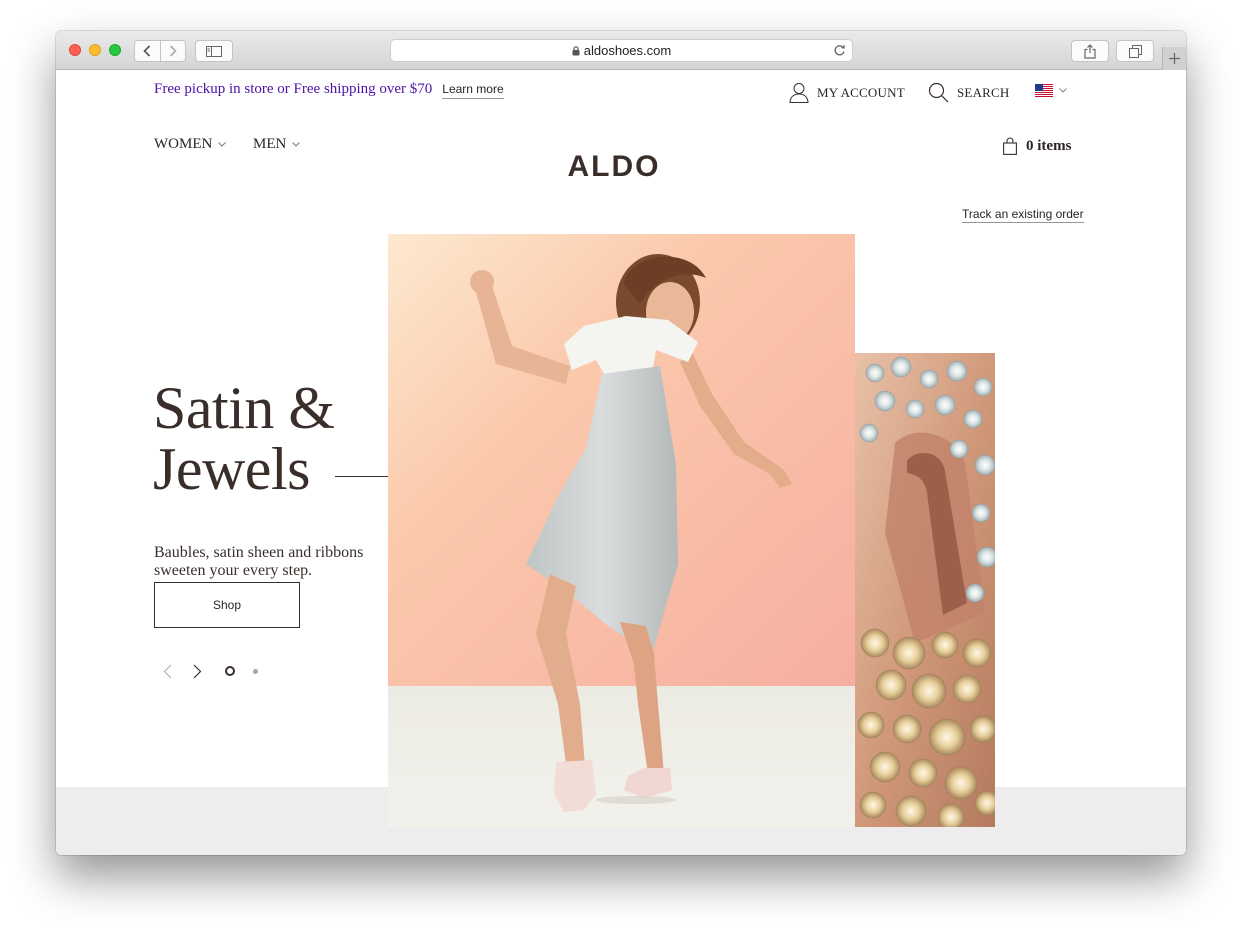  I want to click on sidebar-icon, so click(214, 51).